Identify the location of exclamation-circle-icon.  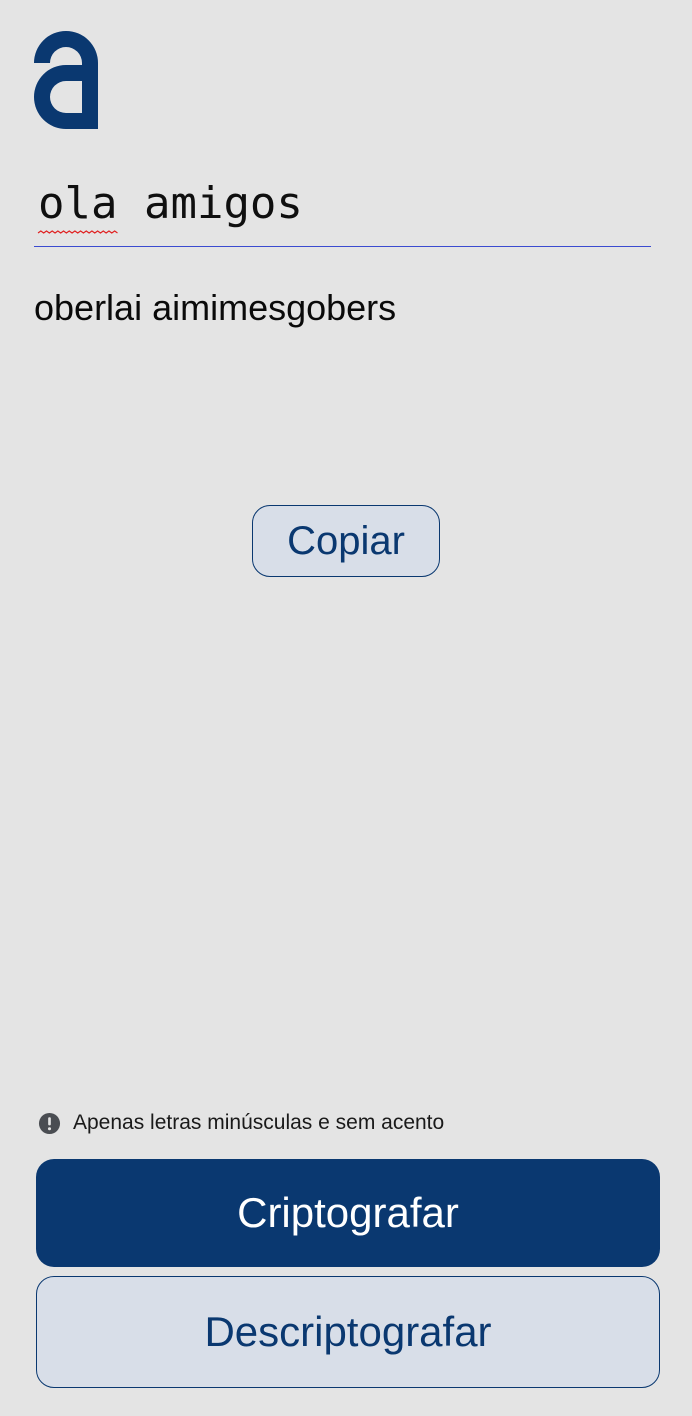
(49, 1123).